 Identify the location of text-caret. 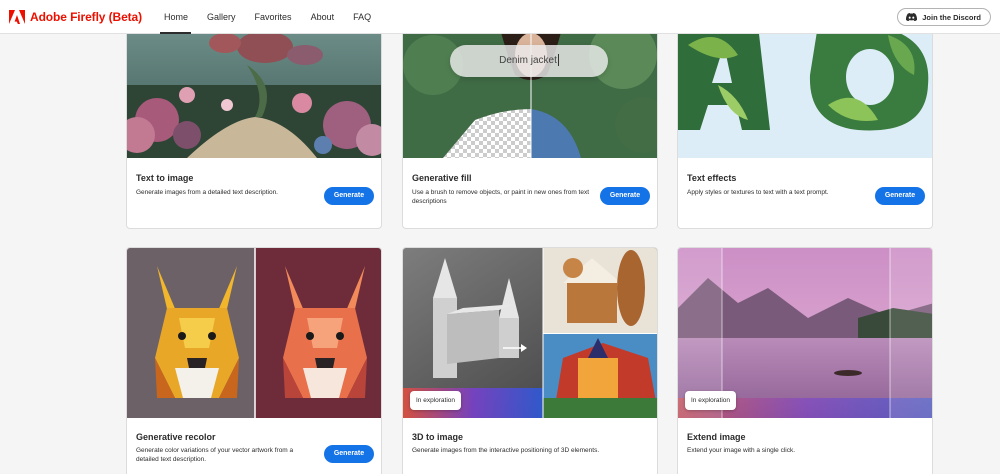
(558, 60).